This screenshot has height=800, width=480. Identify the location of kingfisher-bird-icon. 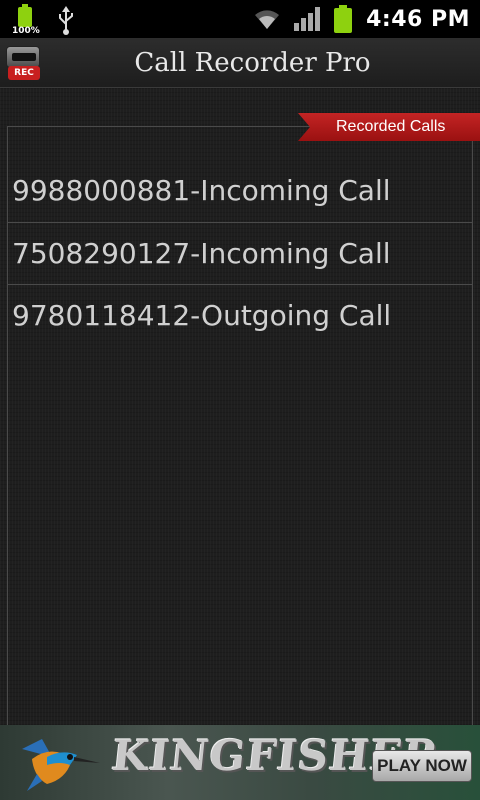
(61, 765).